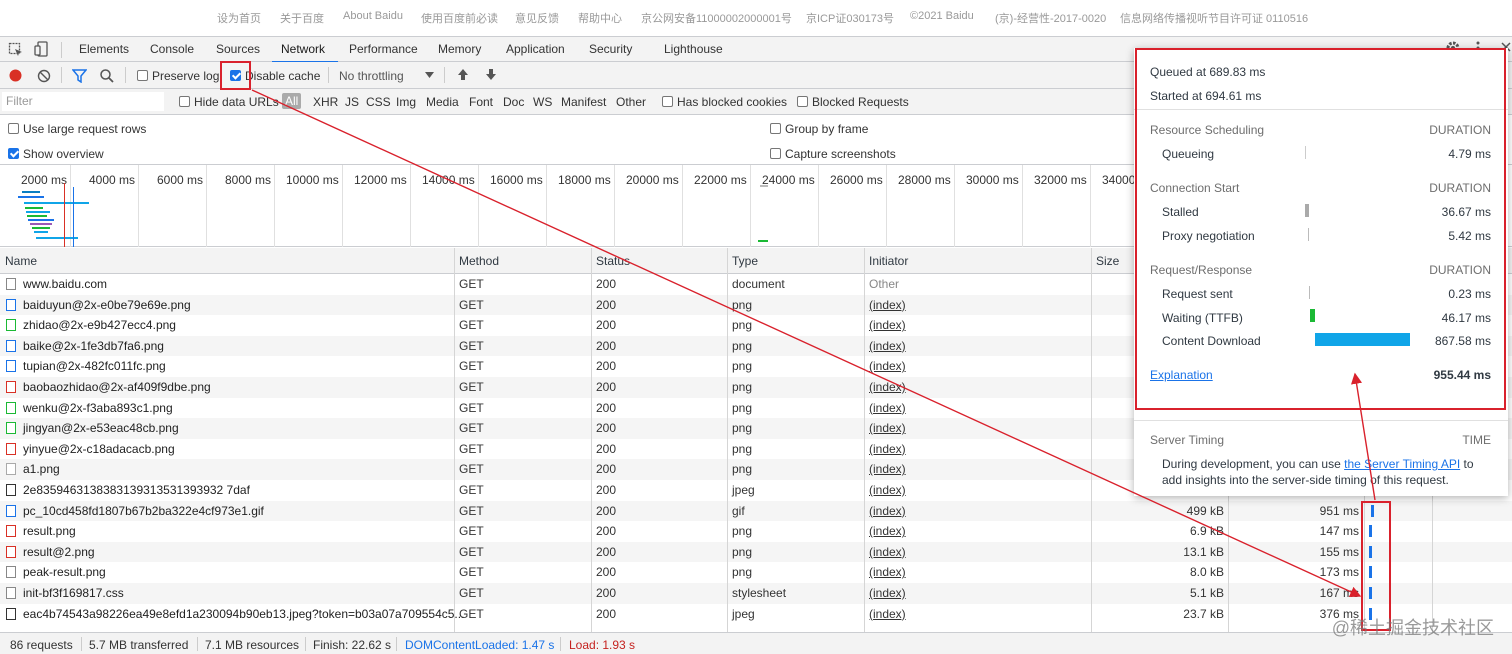  What do you see at coordinates (1412, 628) in the screenshot?
I see `watermark: @稀土掘金技术社区` at bounding box center [1412, 628].